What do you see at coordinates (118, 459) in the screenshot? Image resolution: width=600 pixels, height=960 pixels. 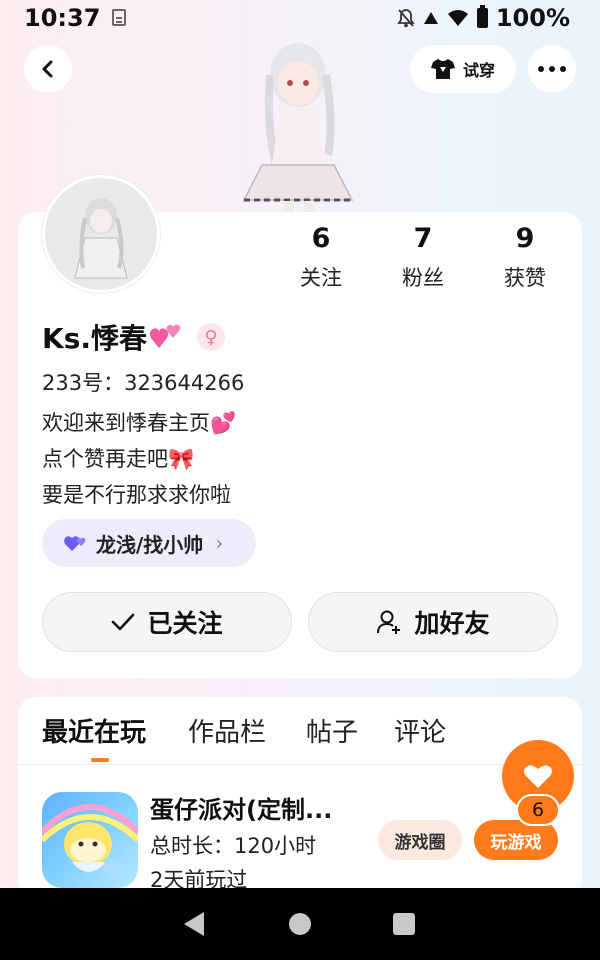 I see `bio-line: 点个赞再走吧🎀` at bounding box center [118, 459].